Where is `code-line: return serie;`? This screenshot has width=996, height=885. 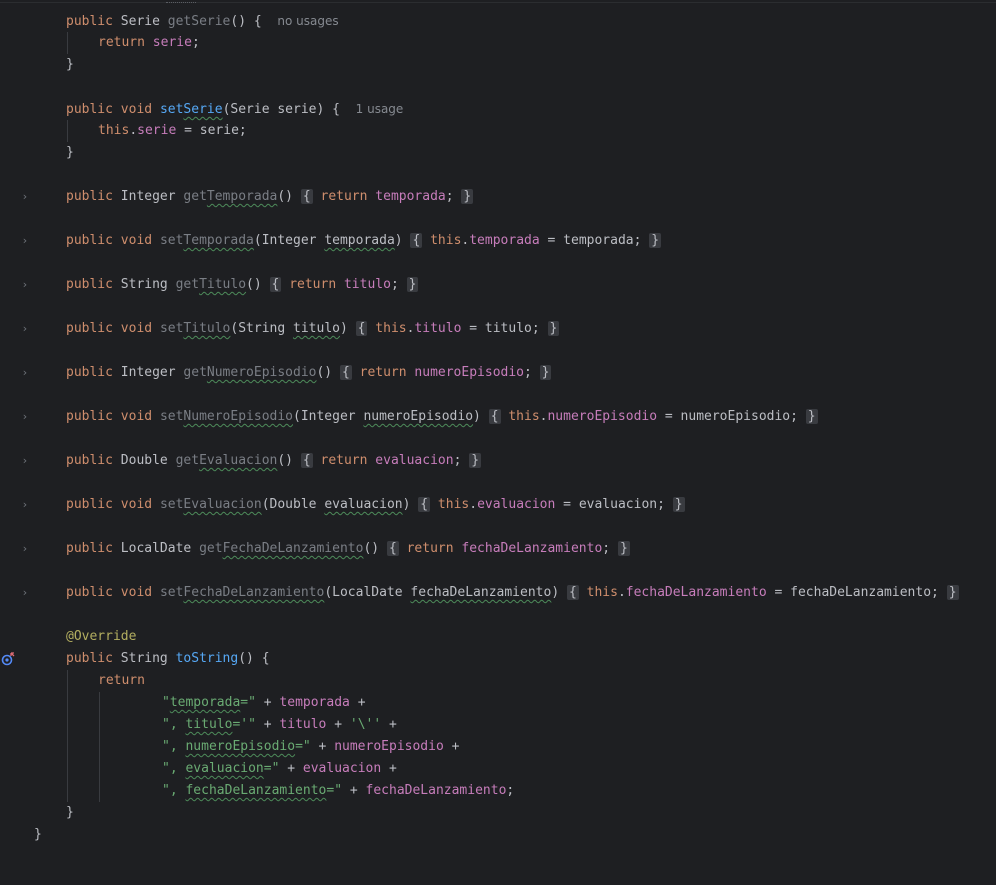
code-line: return serie; is located at coordinates (100, 43).